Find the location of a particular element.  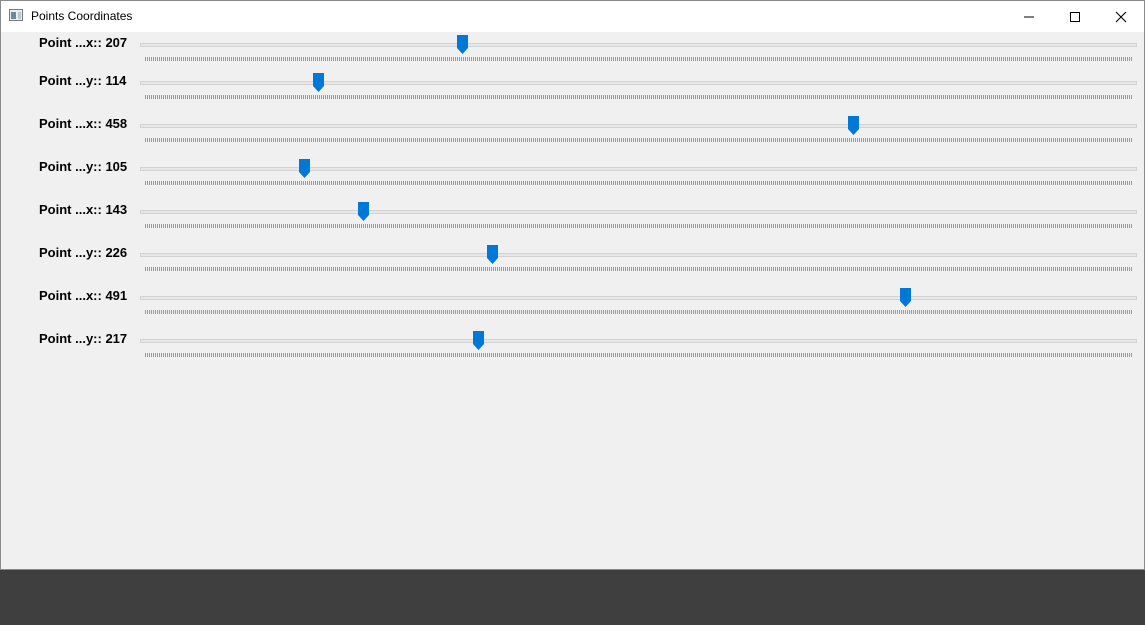

slider-row: Point ...x:: 207 is located at coordinates (572, 52).